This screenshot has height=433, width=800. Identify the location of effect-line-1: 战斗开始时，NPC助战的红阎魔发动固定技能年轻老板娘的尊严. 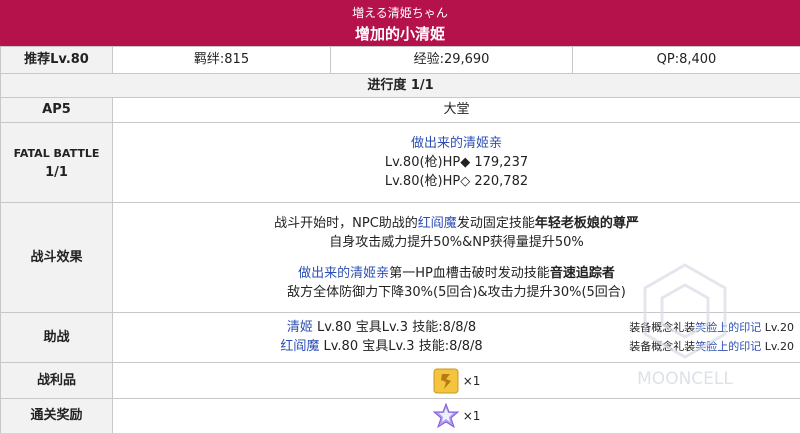
(456, 223).